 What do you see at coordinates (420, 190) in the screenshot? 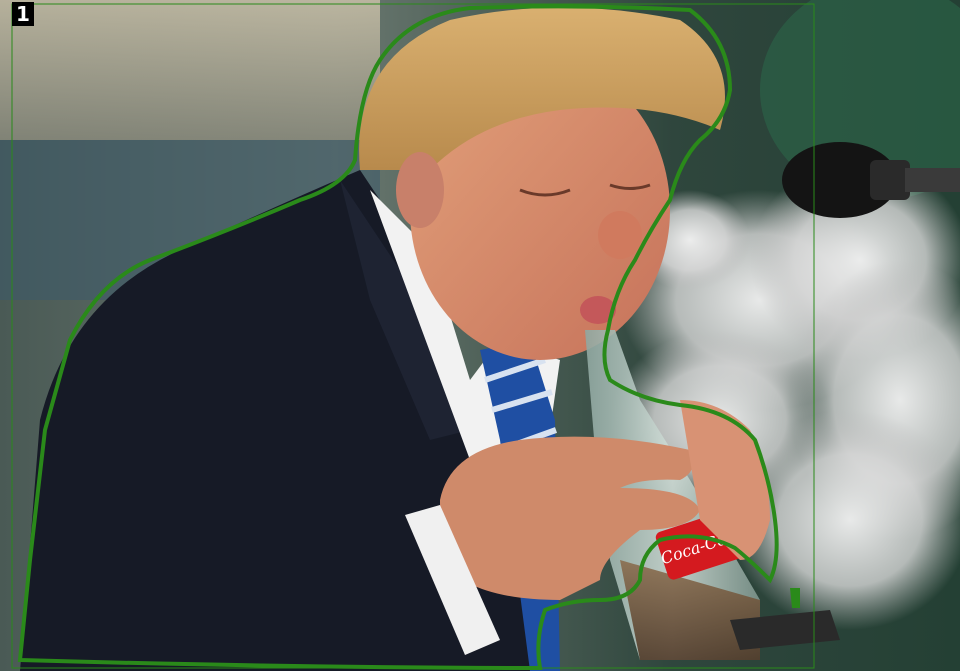
I see `ear` at bounding box center [420, 190].